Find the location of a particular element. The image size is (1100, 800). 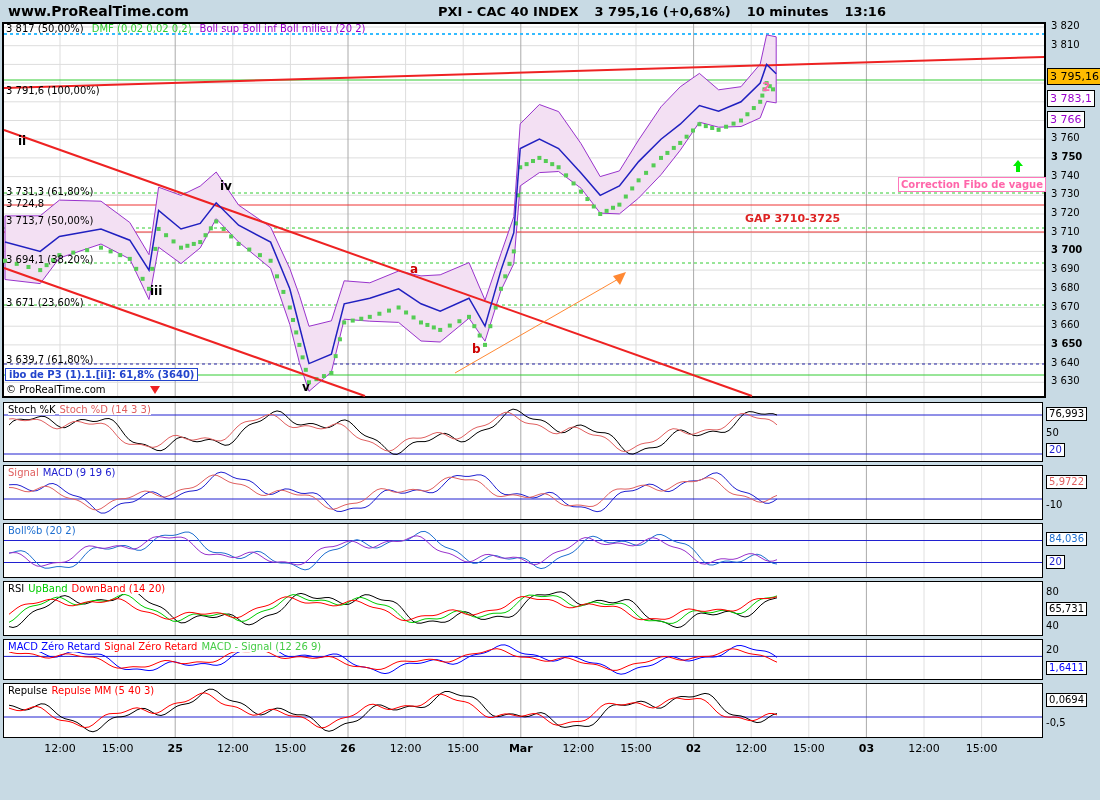

indicator-legend: Stoch %K is located at coordinates (32, 409).